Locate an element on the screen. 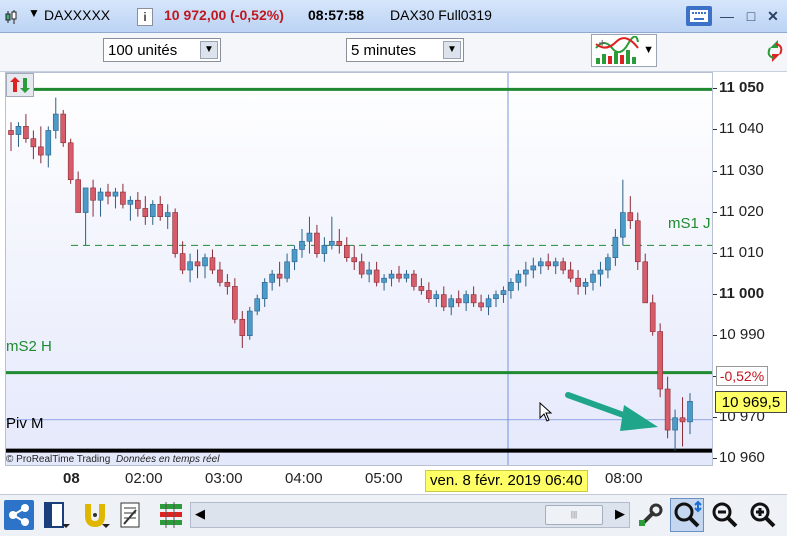 Image resolution: width=787 pixels, height=536 pixels. wrench-icon is located at coordinates (651, 515).